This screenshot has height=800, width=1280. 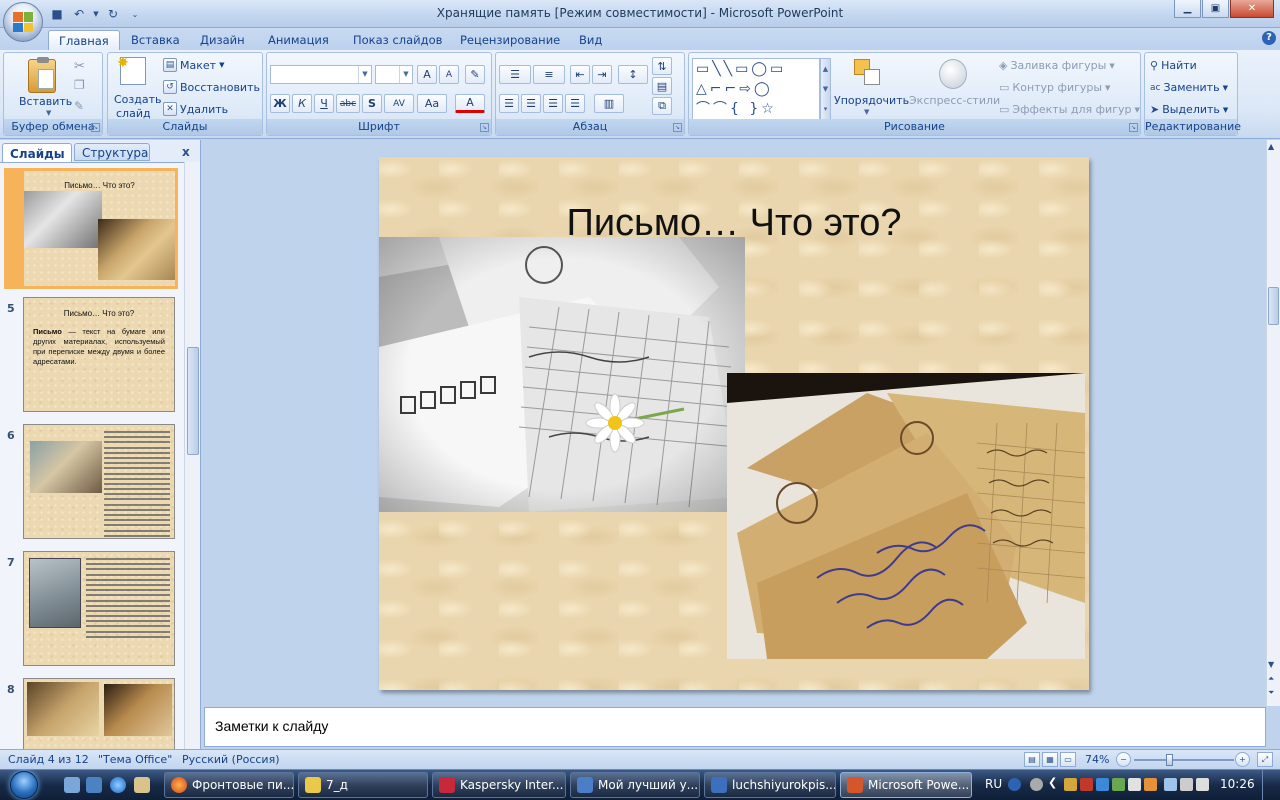 I want to click on normal-view-icon: ▤, so click(x=1032, y=759).